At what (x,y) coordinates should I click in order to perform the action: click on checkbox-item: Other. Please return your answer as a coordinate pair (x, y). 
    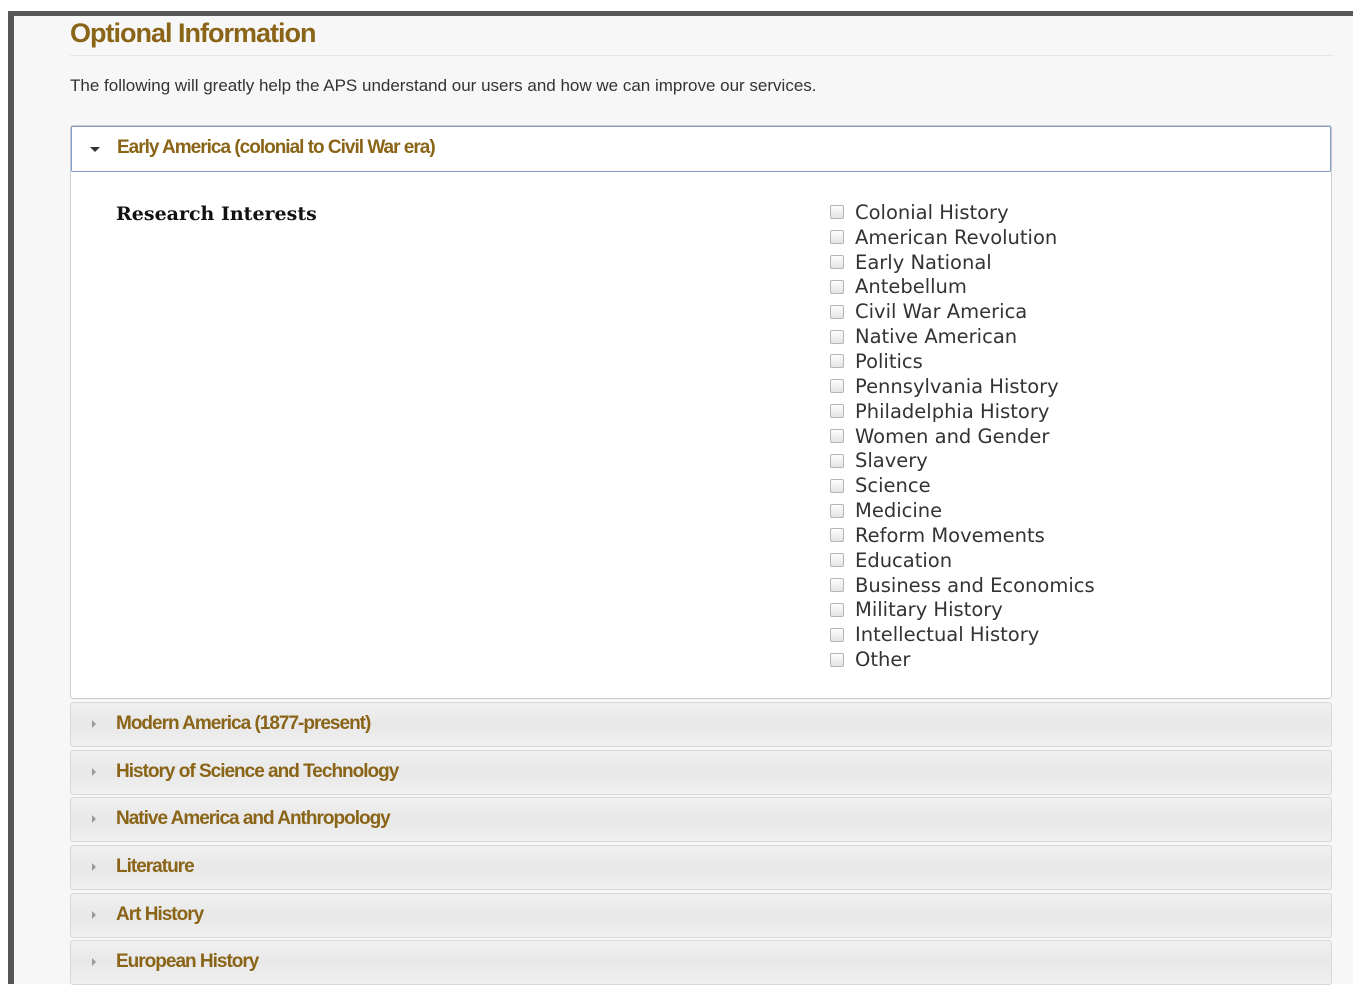
    Looking at the image, I should click on (962, 659).